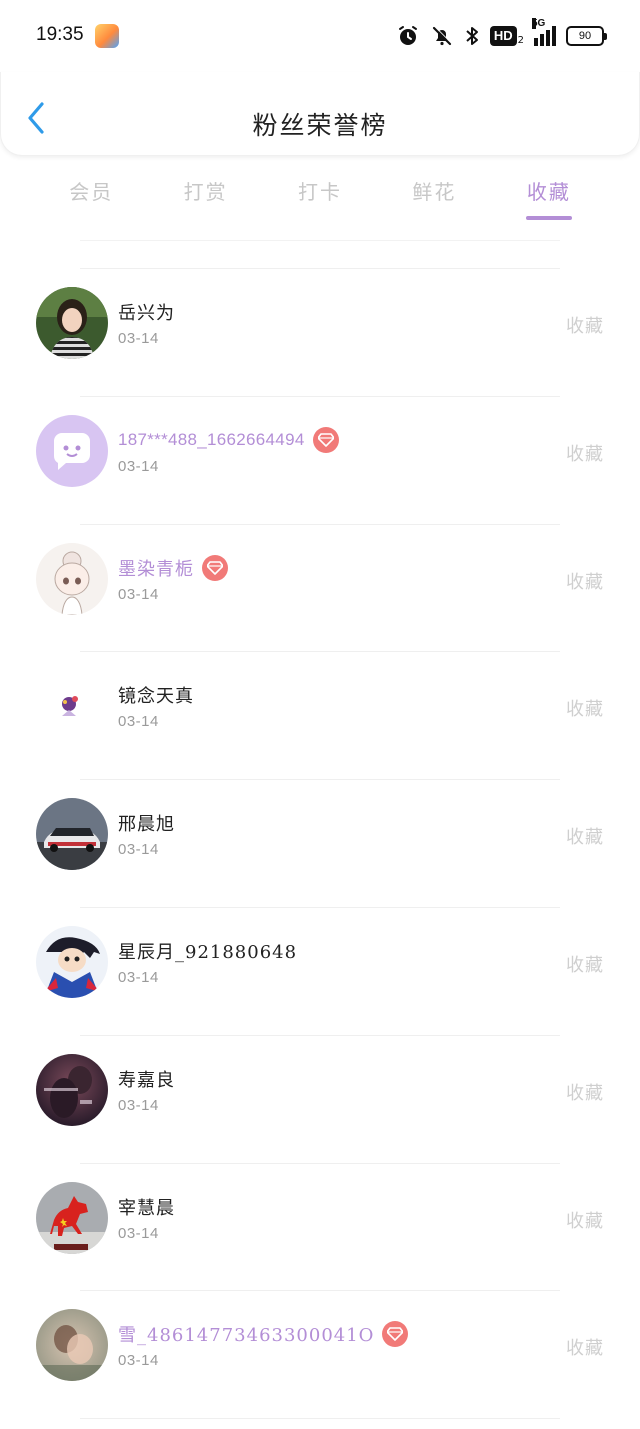 The image size is (640, 1429). What do you see at coordinates (320, 459) in the screenshot?
I see `list-item: 187***488_1662664494 03-14 收藏` at bounding box center [320, 459].